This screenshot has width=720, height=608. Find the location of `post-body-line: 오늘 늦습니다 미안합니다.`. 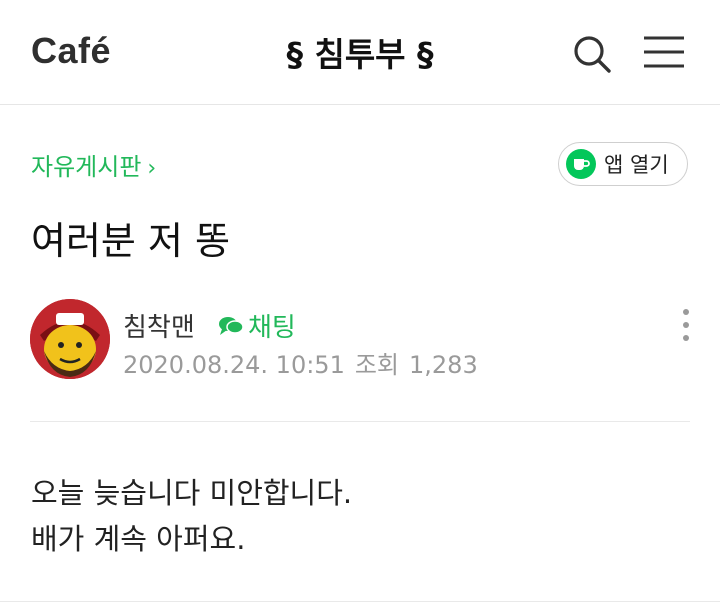

post-body-line: 오늘 늦습니다 미안합니다. is located at coordinates (192, 493).